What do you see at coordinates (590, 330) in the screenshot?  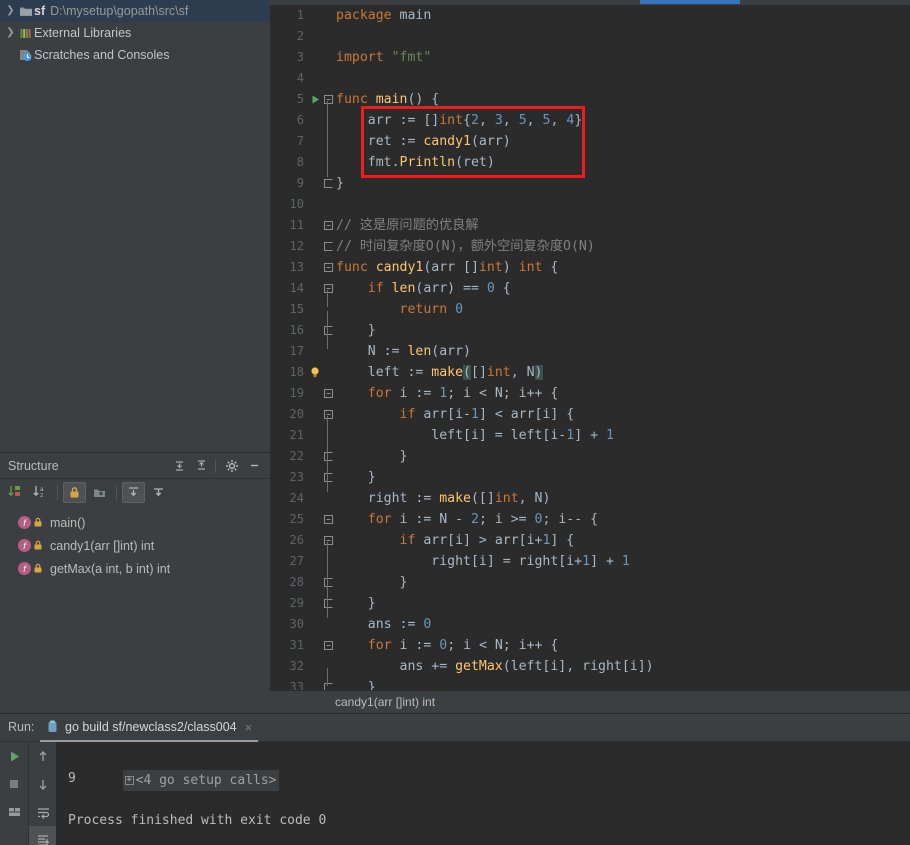 I see `code-line: 16 }` at bounding box center [590, 330].